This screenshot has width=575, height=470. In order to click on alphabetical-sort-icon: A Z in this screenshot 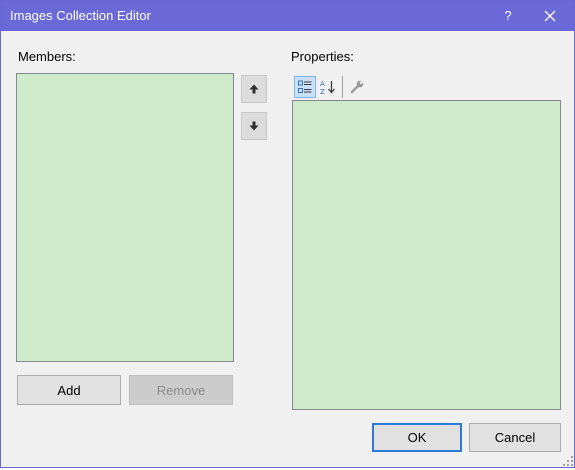, I will do `click(327, 87)`.